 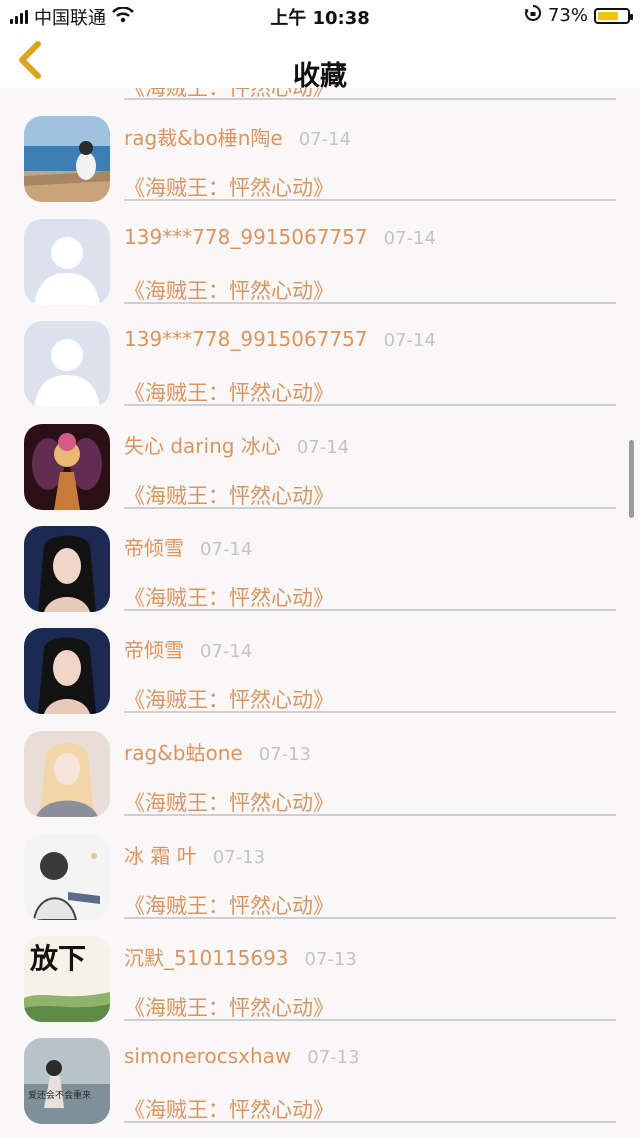 What do you see at coordinates (237, 138) in the screenshot?
I see `username: rag裁&bo棰n陶e 07-14` at bounding box center [237, 138].